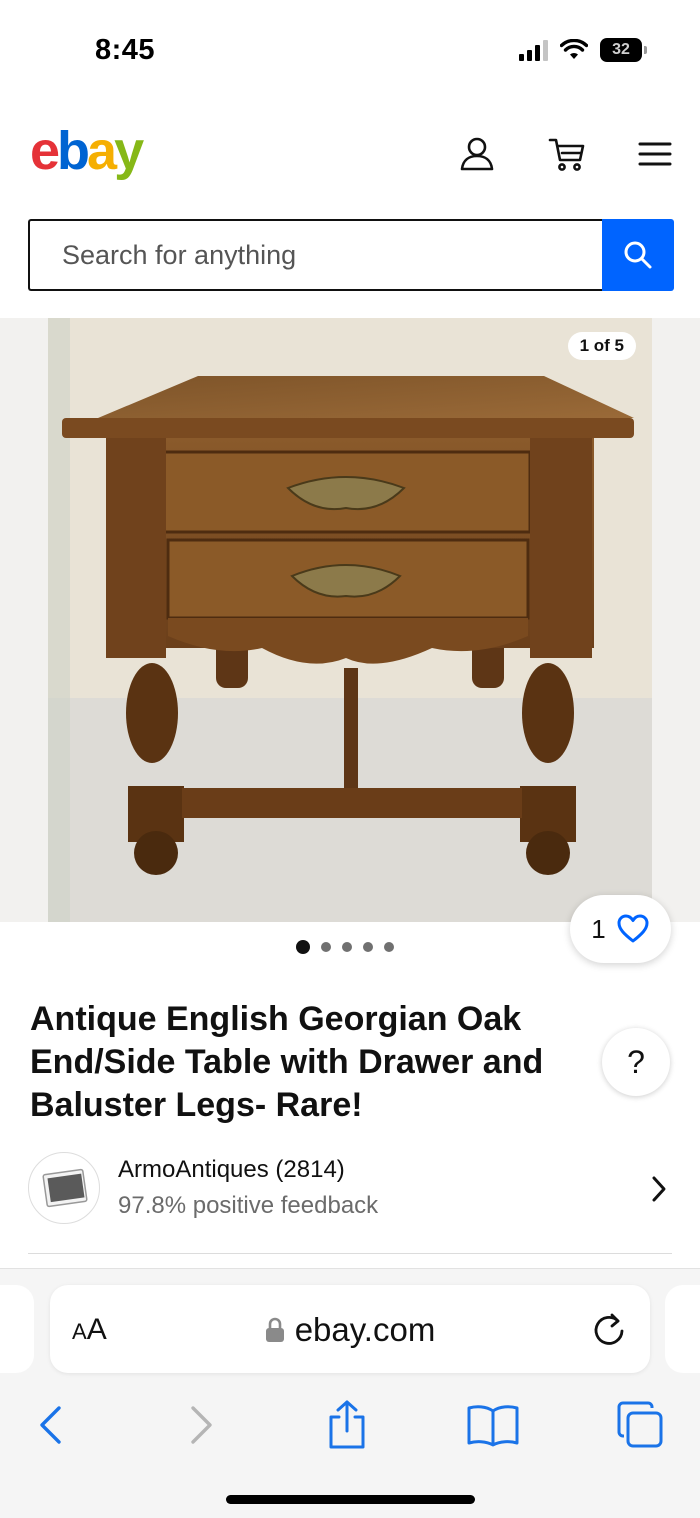 The image size is (700, 1518). I want to click on menu-icon, so click(655, 154).